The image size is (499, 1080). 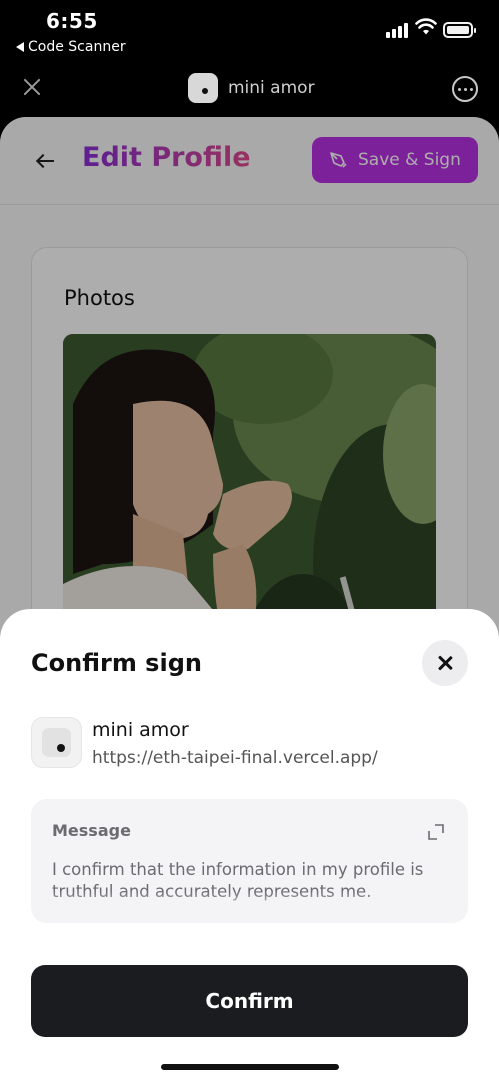 I want to click on back-triangle-icon, so click(x=20, y=47).